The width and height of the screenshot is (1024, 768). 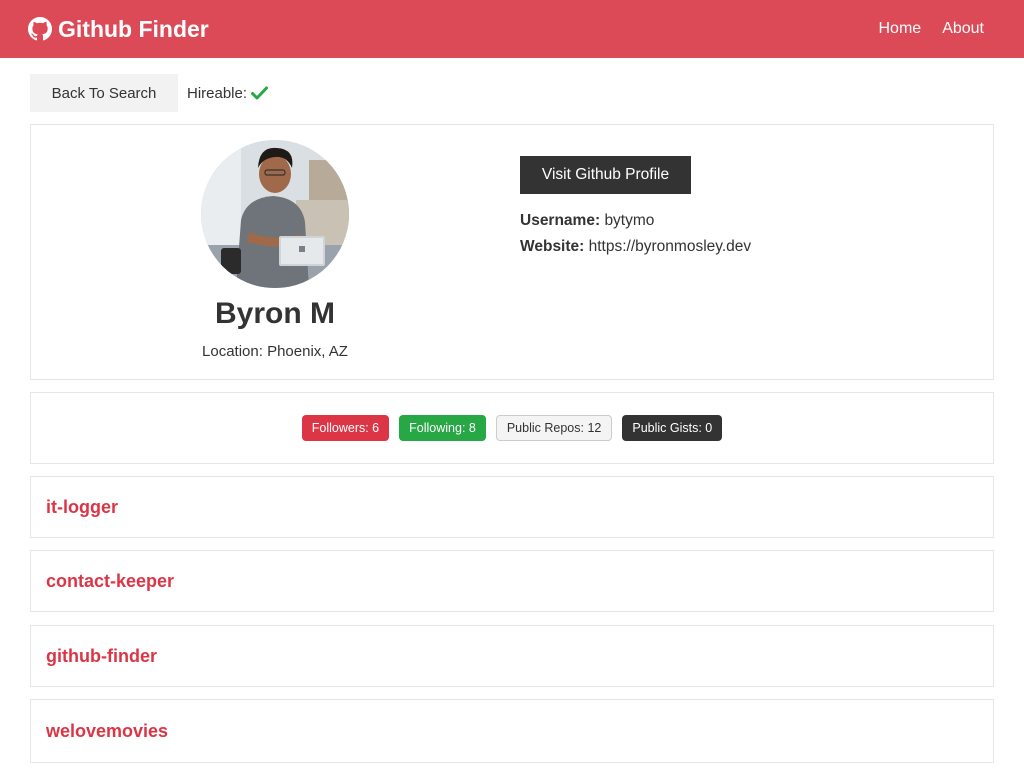 What do you see at coordinates (629, 220) in the screenshot?
I see `username-value: bytymo` at bounding box center [629, 220].